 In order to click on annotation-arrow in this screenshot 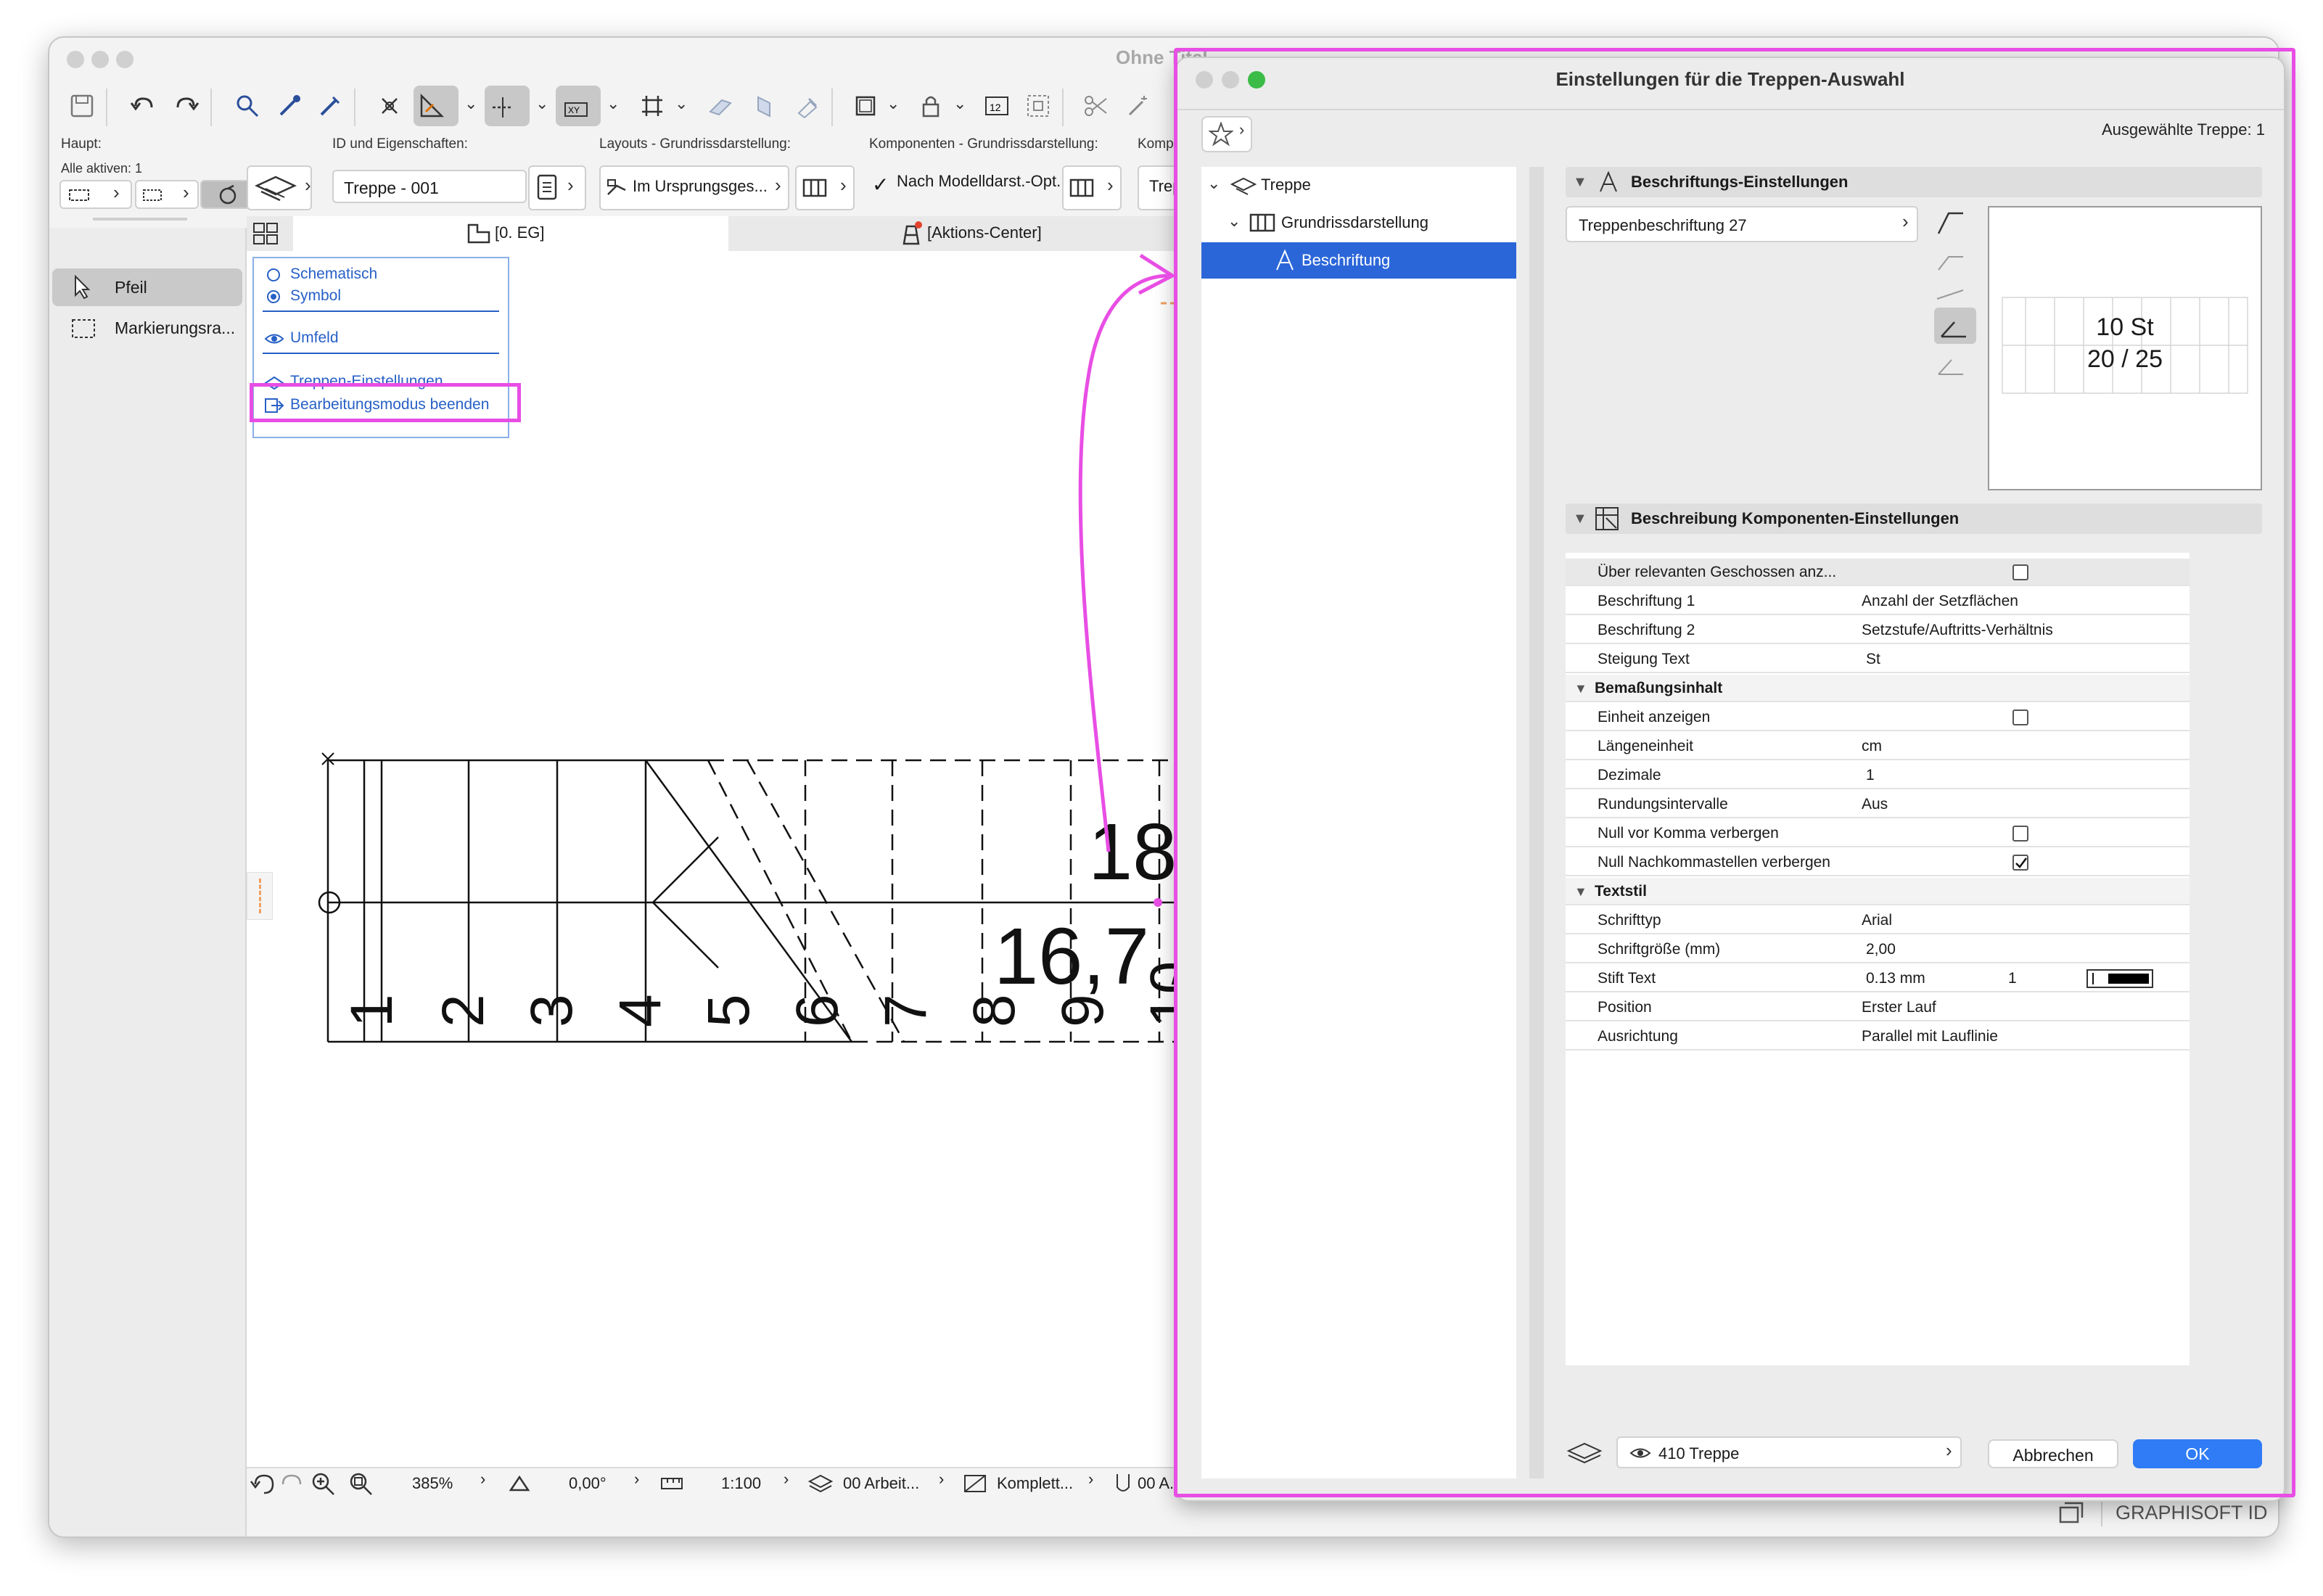, I will do `click(1127, 552)`.